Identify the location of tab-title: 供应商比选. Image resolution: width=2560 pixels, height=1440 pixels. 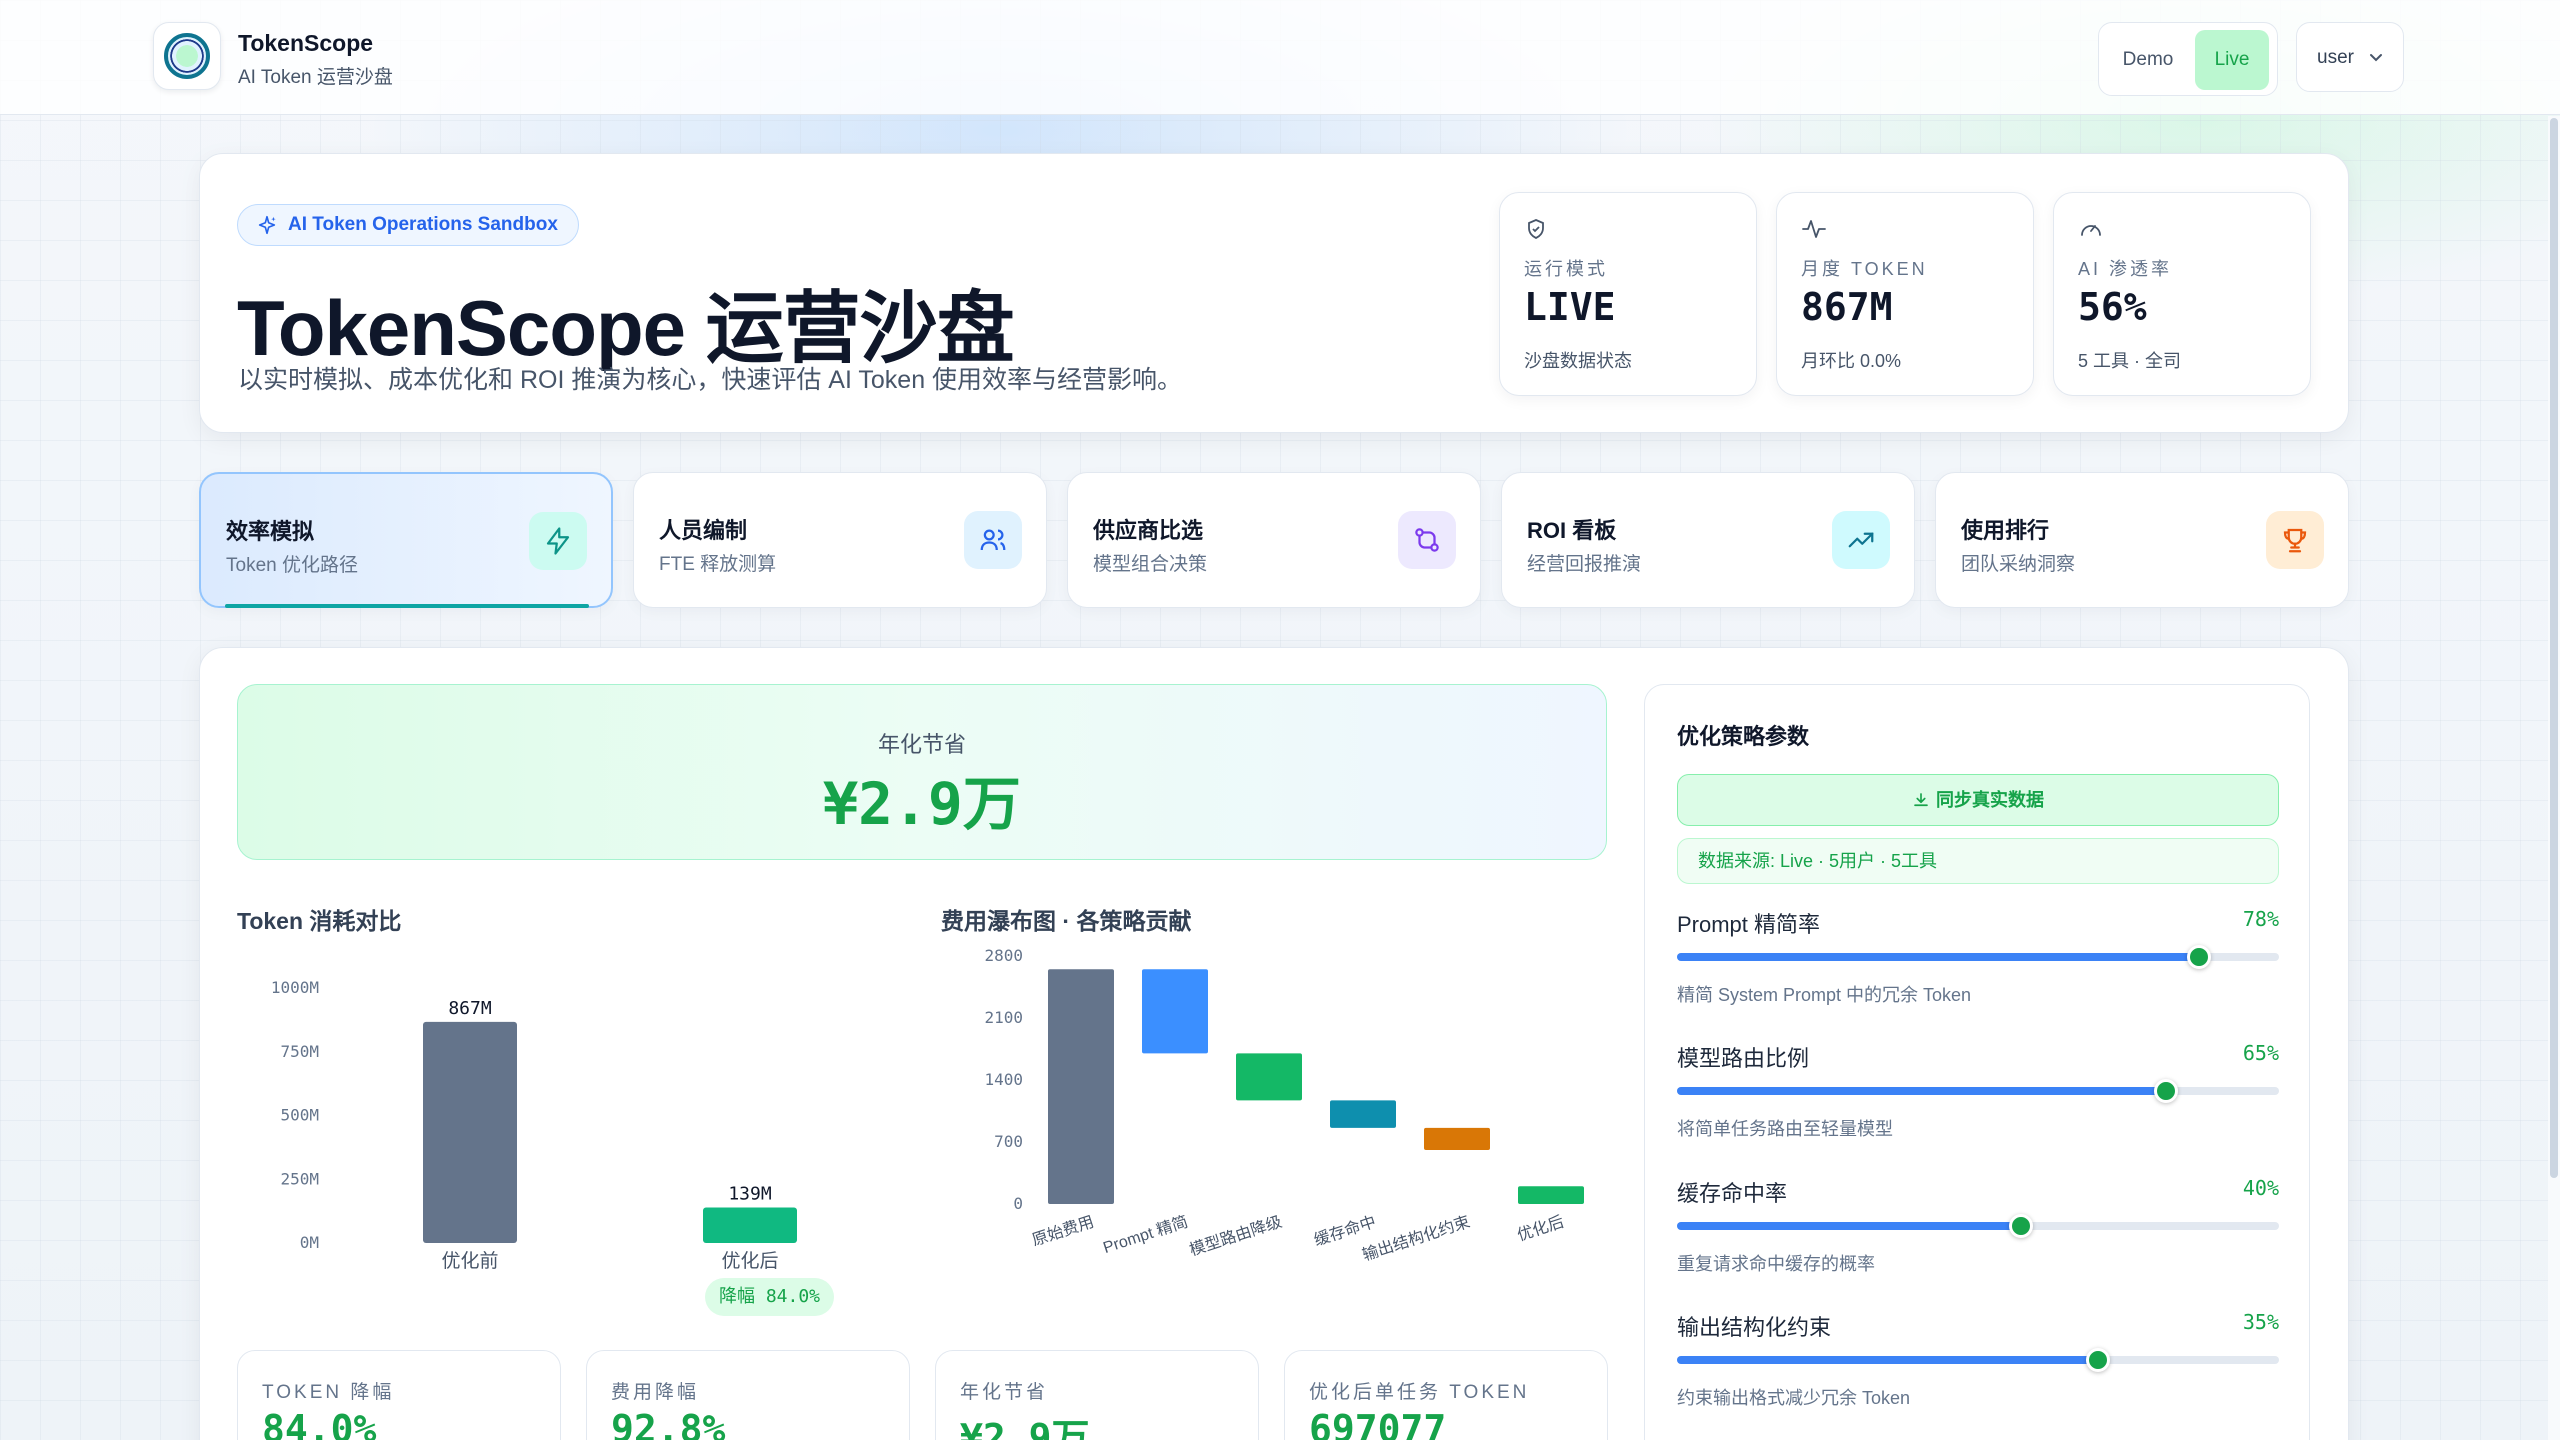
(1148, 530).